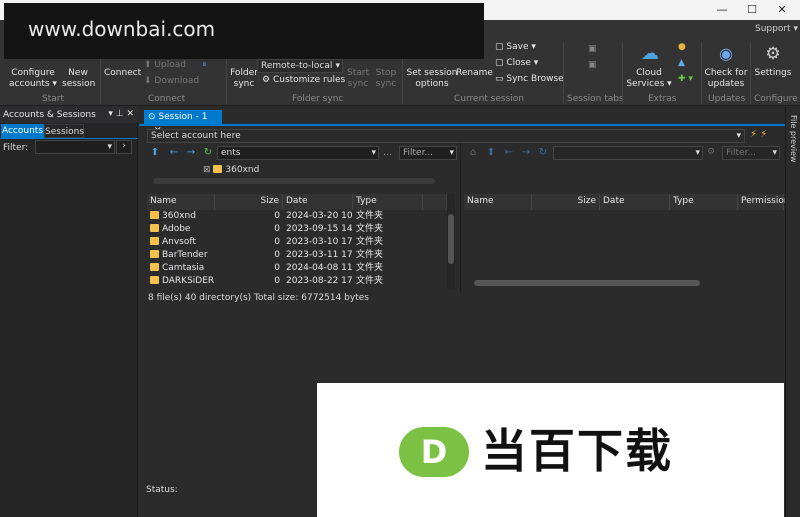  What do you see at coordinates (764, 202) in the screenshot?
I see `col-permission: Permission` at bounding box center [764, 202].